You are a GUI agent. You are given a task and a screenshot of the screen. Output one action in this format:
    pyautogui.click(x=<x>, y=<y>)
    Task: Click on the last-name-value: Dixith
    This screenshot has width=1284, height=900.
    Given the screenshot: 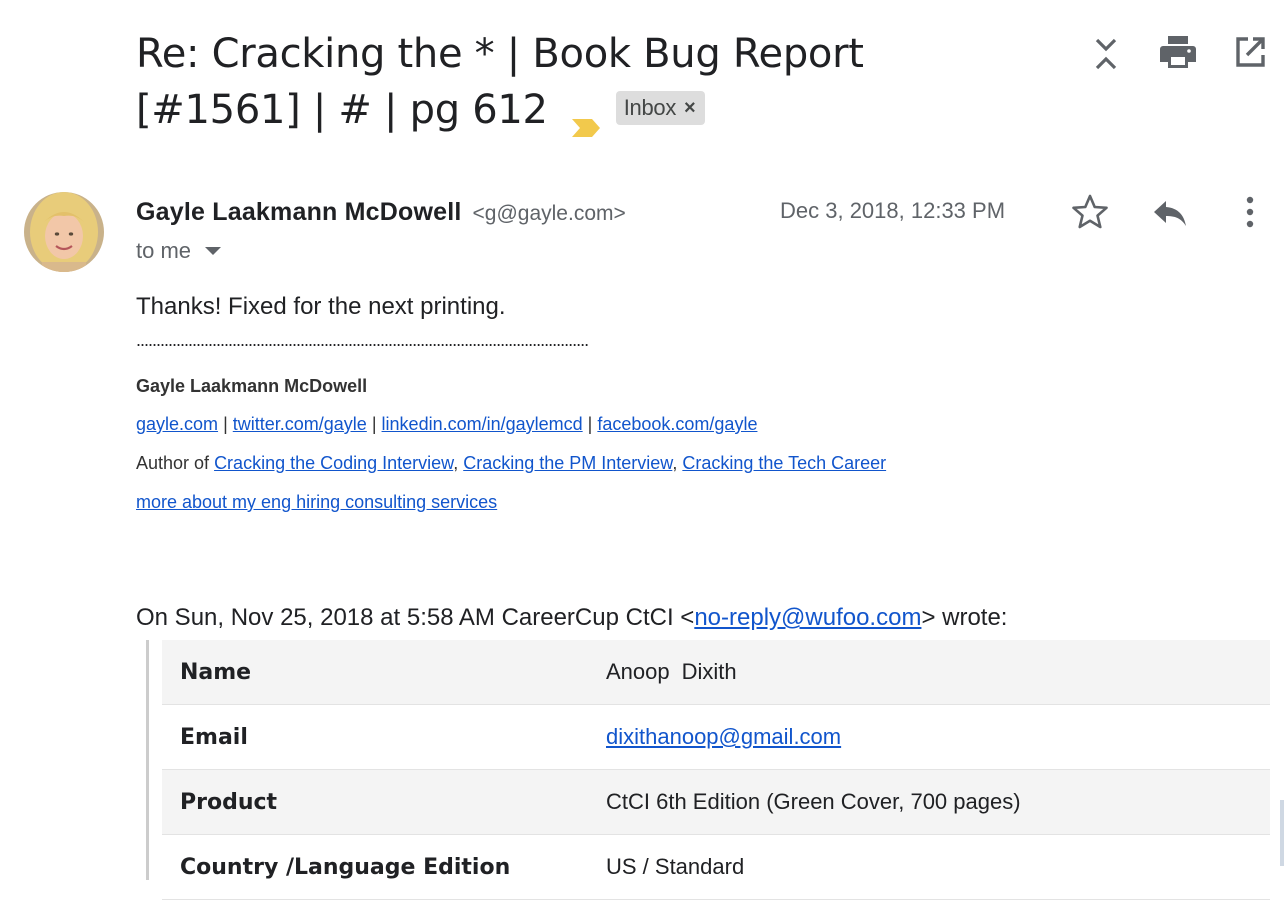 What is the action you would take?
    pyautogui.click(x=709, y=671)
    